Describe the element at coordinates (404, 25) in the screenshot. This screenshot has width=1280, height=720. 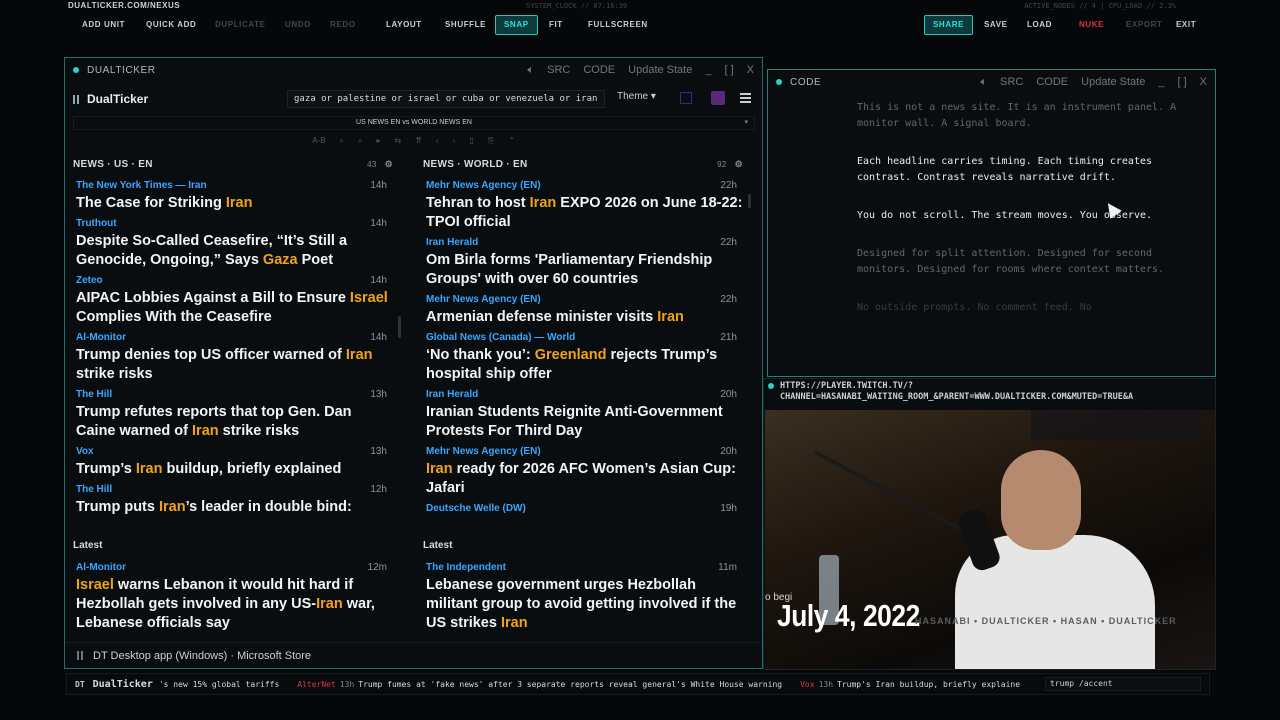
I see `layout-button: LAYOUT` at that location.